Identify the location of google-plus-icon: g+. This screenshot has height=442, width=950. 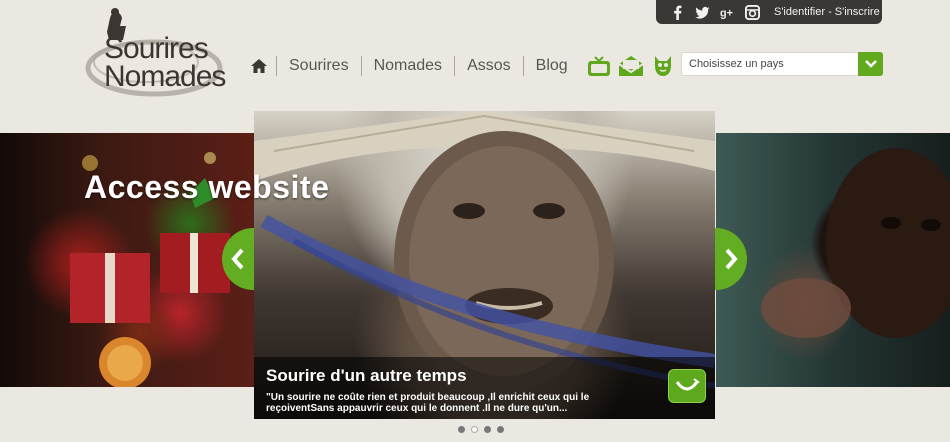
(727, 12).